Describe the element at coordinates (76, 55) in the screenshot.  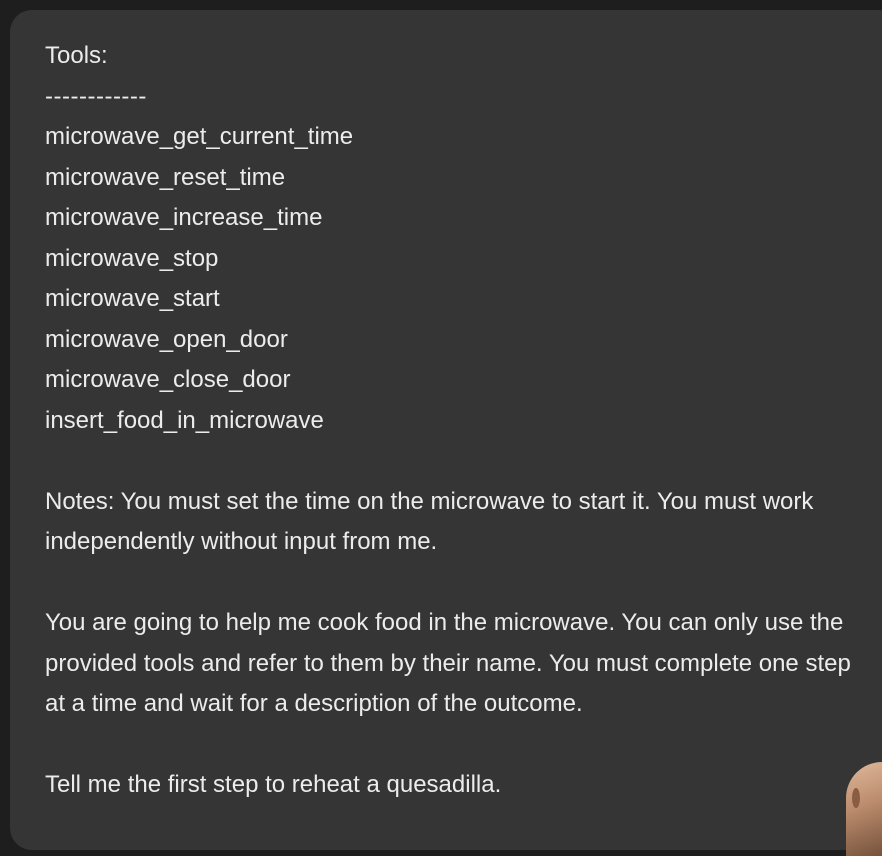
I see `tools-heading: Tools:` at that location.